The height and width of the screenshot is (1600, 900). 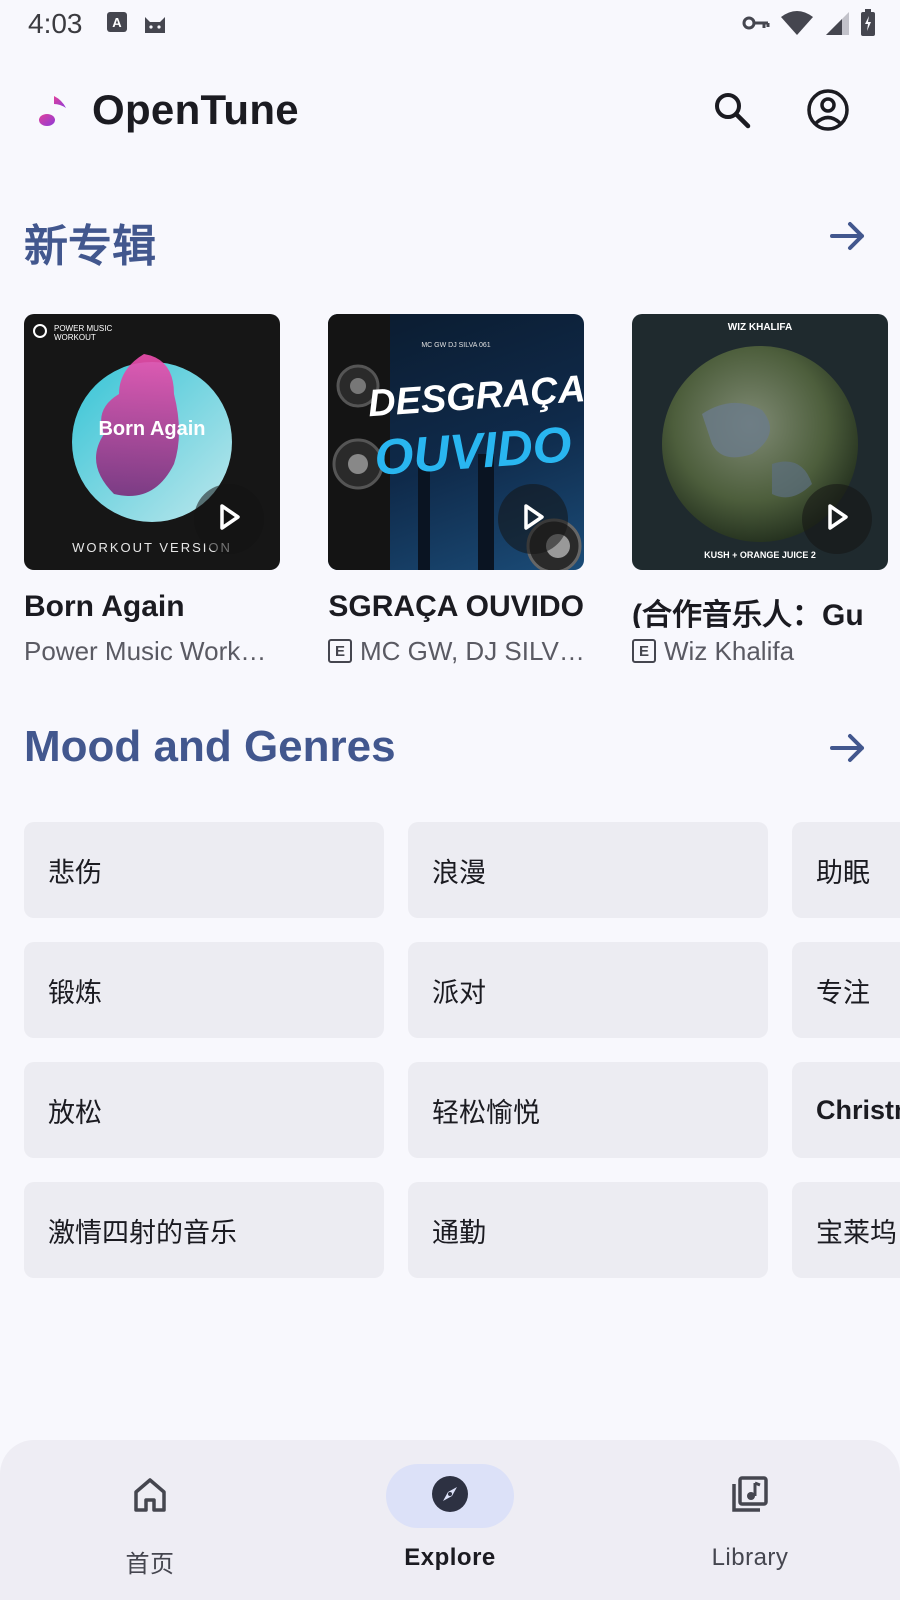 What do you see at coordinates (450, 25) in the screenshot?
I see `status-bar: 4:03 A` at bounding box center [450, 25].